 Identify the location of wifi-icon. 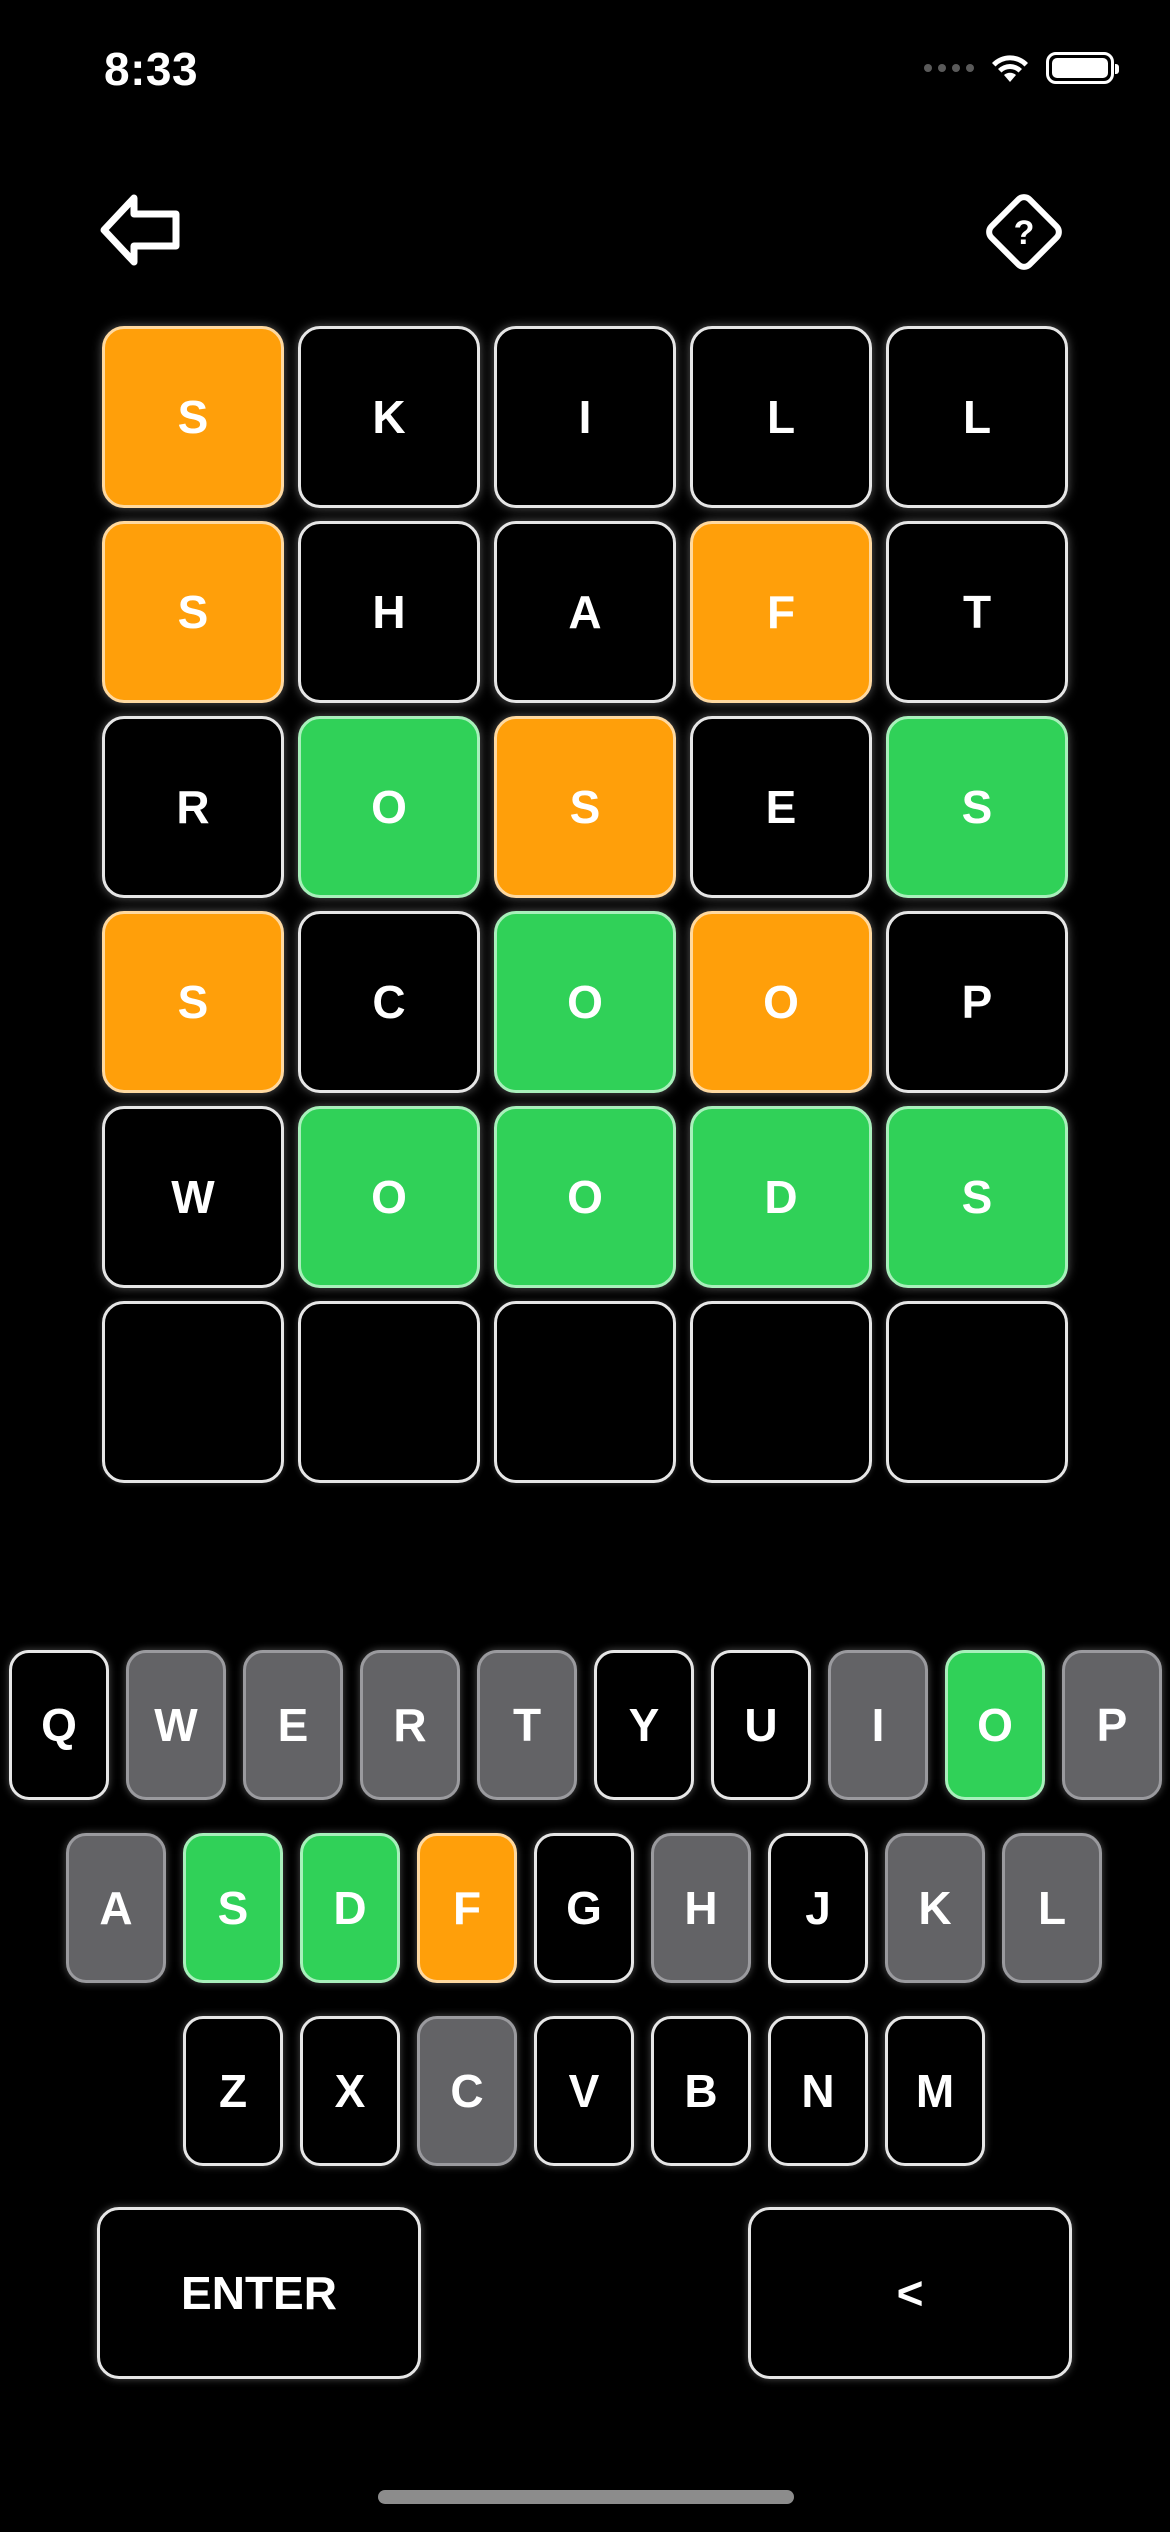
(1010, 68).